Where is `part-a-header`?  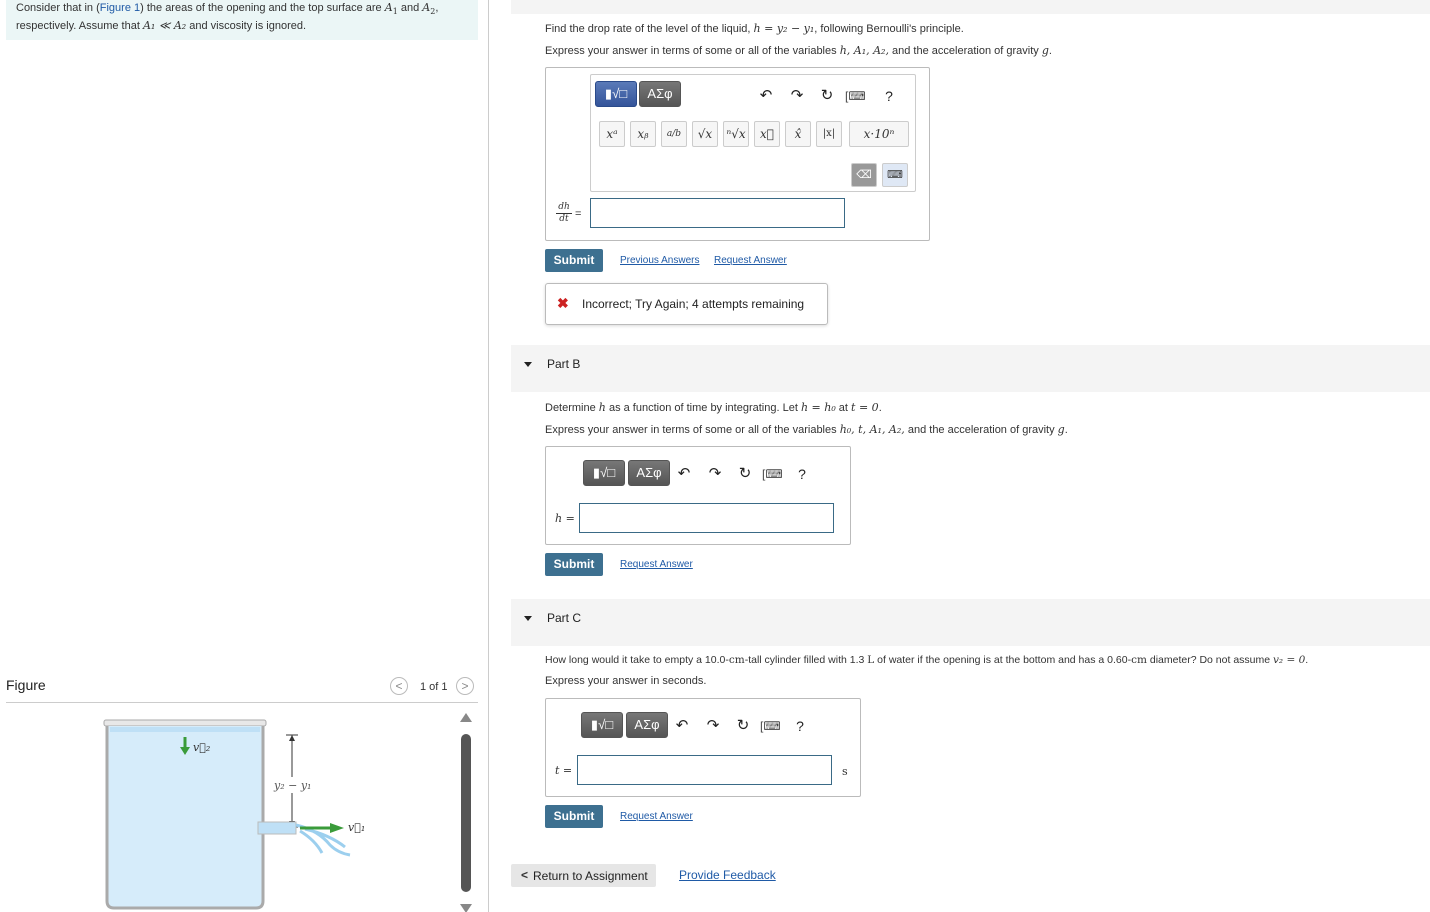
part-a-header is located at coordinates (970, 7).